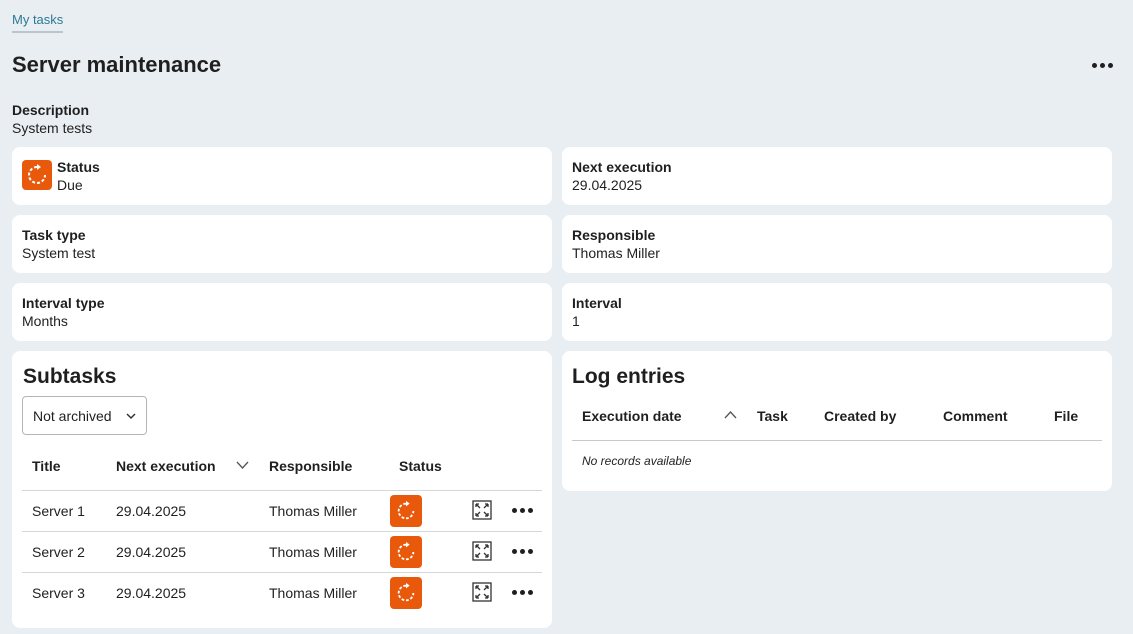  Describe the element at coordinates (59, 253) in the screenshot. I see `task-type-value: System test` at that location.